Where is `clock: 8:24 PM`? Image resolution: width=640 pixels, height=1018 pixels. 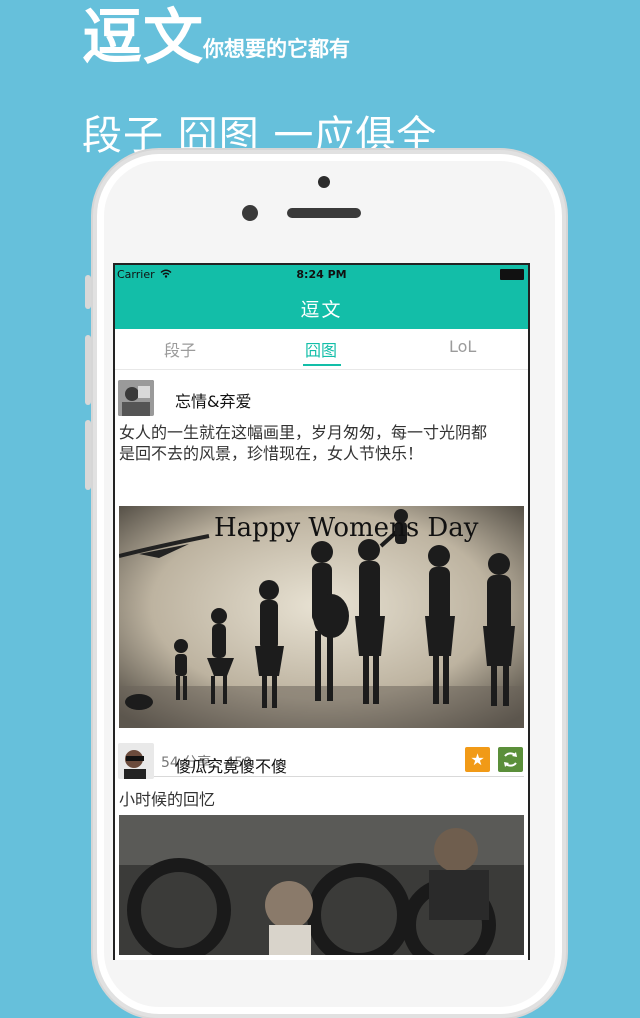 clock: 8:24 PM is located at coordinates (321, 274).